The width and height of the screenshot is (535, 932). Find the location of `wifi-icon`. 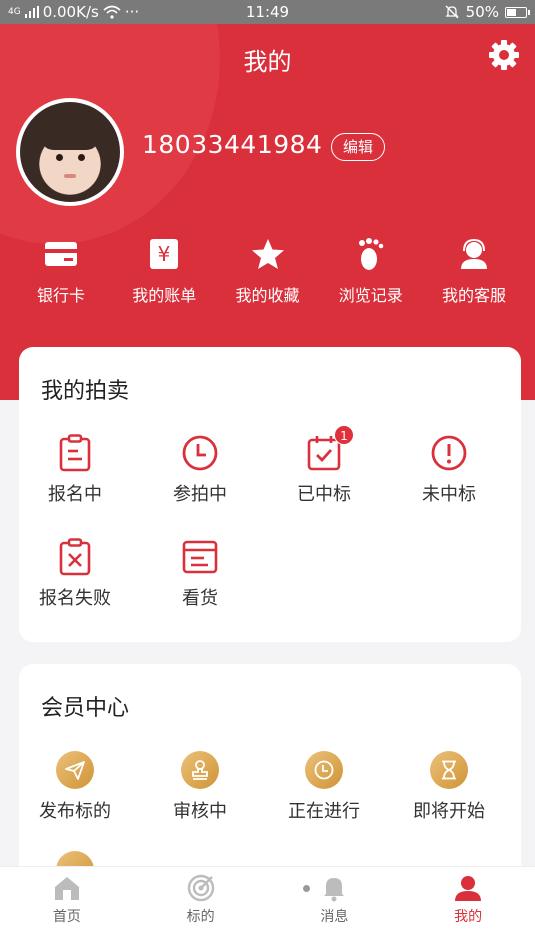

wifi-icon is located at coordinates (112, 12).